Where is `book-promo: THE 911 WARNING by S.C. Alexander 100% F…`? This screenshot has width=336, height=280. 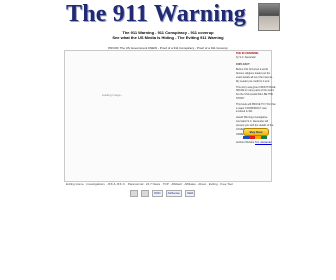 book-promo: THE 911 WARNING by S.C. Alexander 100% F… is located at coordinates (256, 95).